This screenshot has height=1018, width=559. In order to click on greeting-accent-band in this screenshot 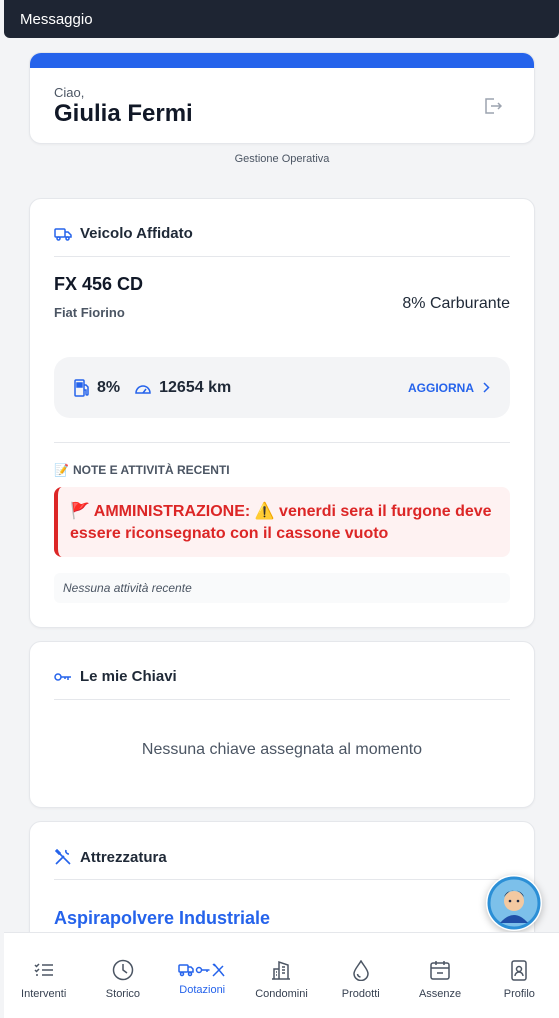, I will do `click(282, 60)`.